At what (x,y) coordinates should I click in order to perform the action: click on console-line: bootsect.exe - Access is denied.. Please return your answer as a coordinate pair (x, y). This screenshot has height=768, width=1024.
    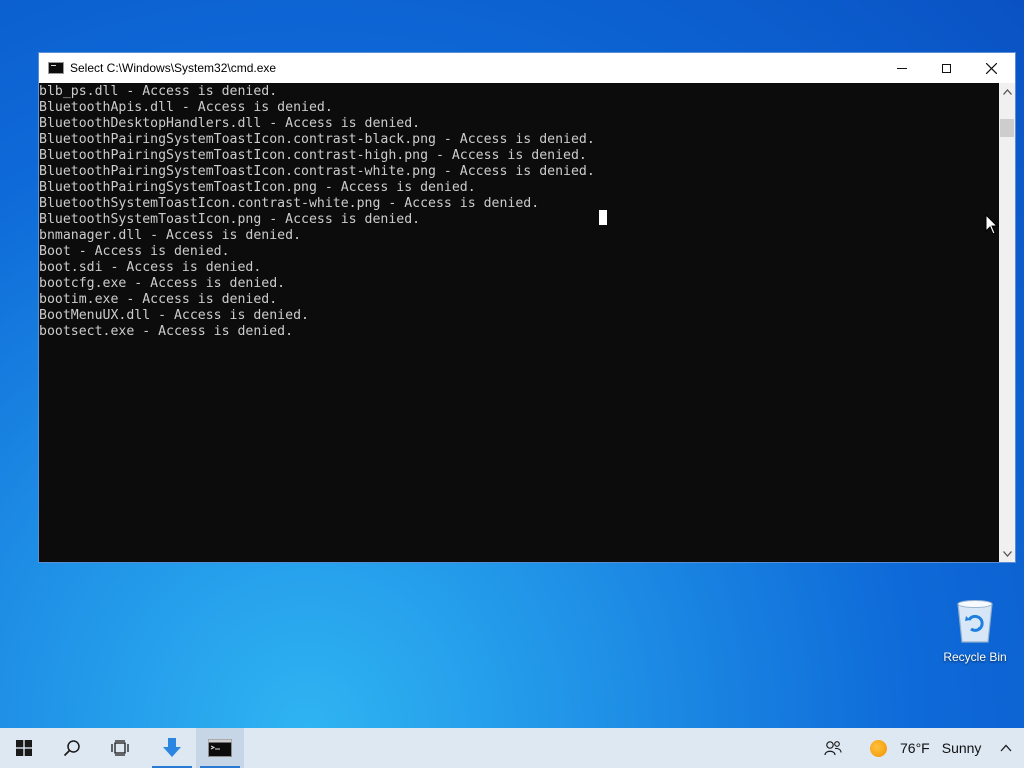
    Looking at the image, I should click on (166, 331).